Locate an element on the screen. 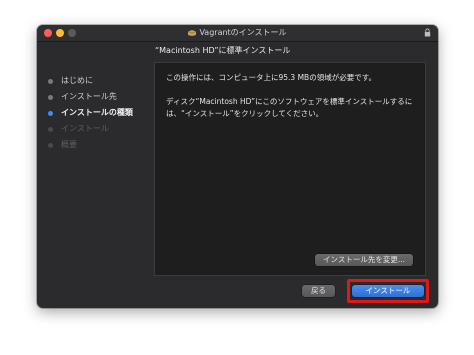 This screenshot has width=474, height=355. sidebar-item-label: インストールの種類 is located at coordinates (97, 112).